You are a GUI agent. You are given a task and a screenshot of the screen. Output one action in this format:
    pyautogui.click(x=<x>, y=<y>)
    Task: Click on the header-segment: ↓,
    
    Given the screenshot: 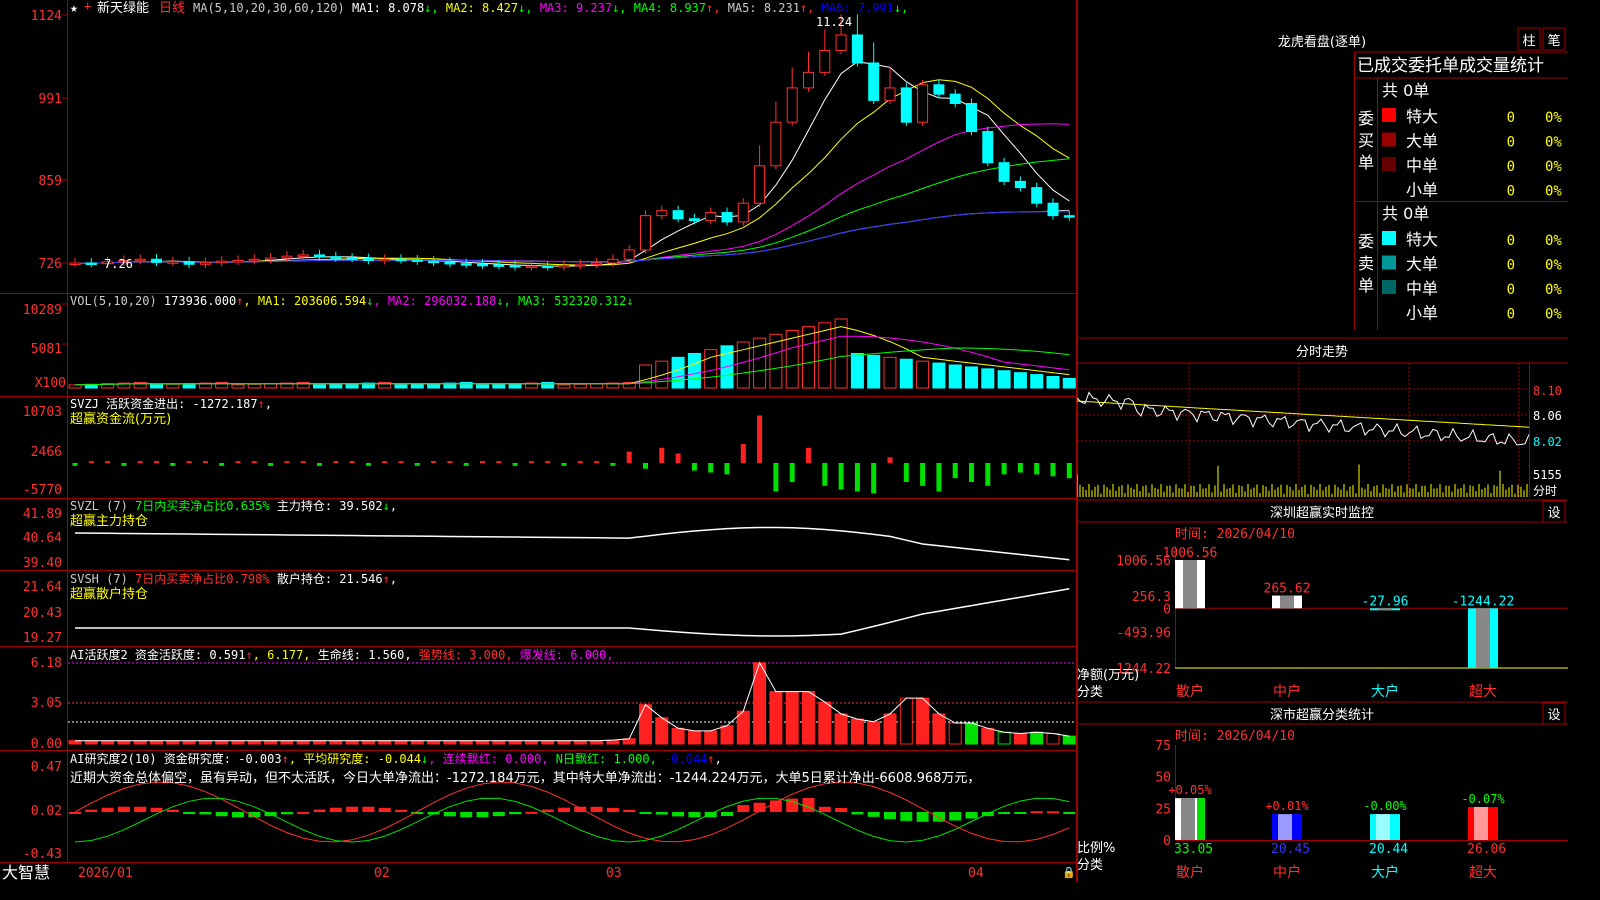 What is the action you would take?
    pyautogui.click(x=901, y=8)
    